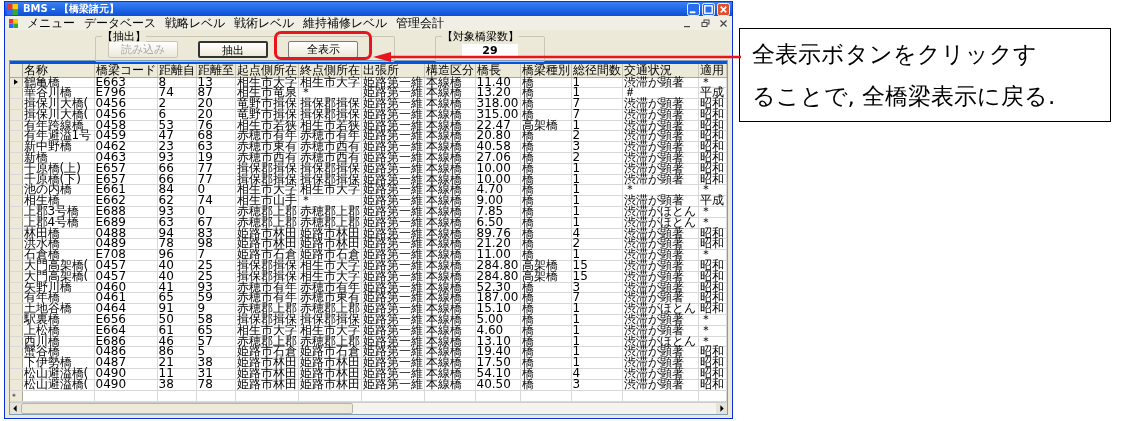 The height and width of the screenshot is (421, 1146). What do you see at coordinates (176, 70) in the screenshot?
I see `column-header: 距離自` at bounding box center [176, 70].